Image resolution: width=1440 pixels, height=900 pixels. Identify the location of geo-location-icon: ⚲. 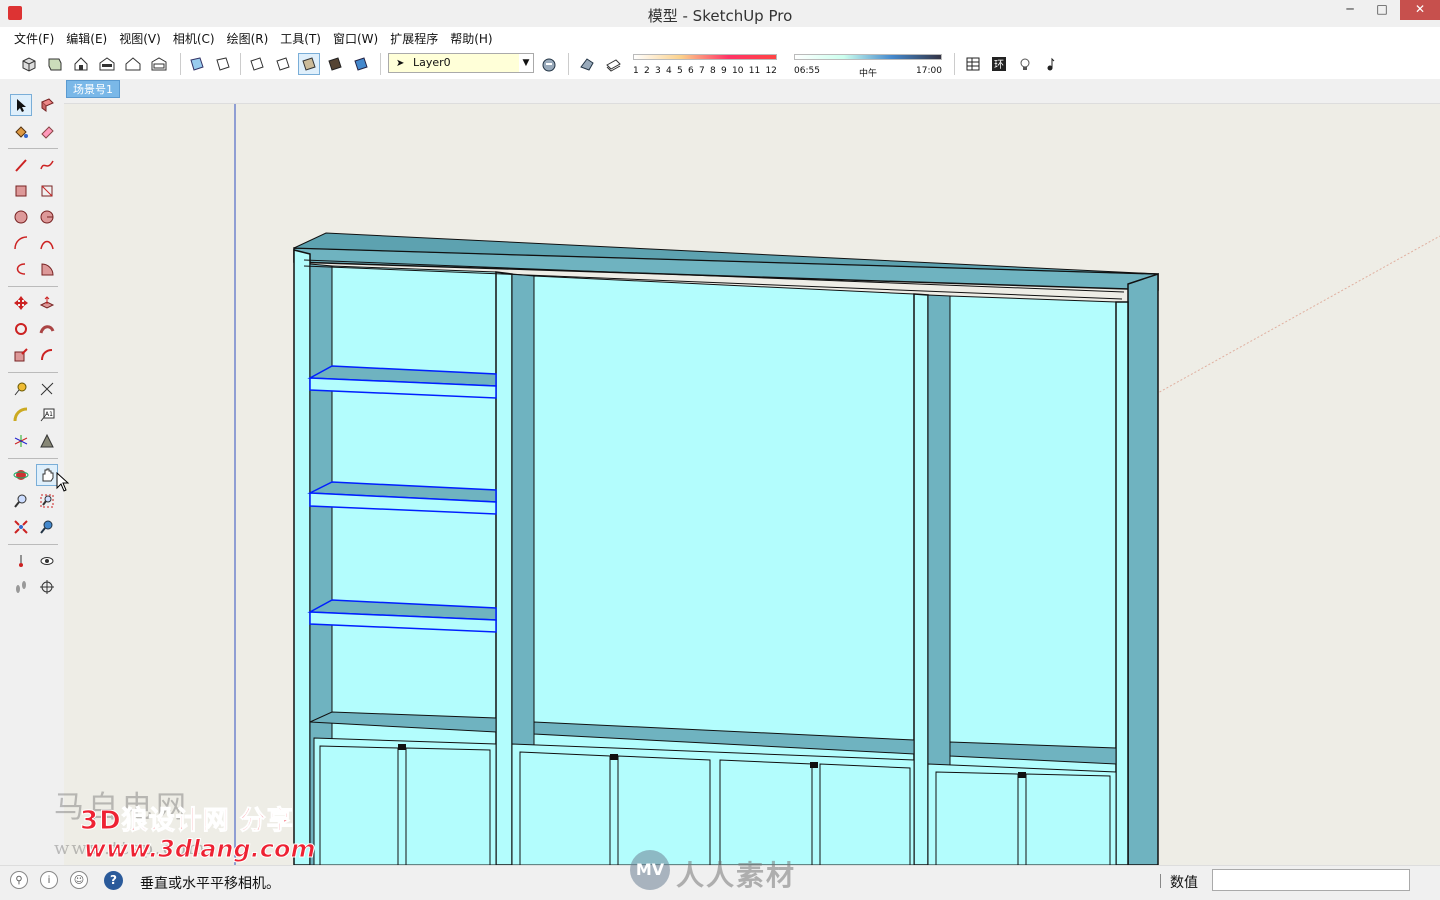
(19, 880).